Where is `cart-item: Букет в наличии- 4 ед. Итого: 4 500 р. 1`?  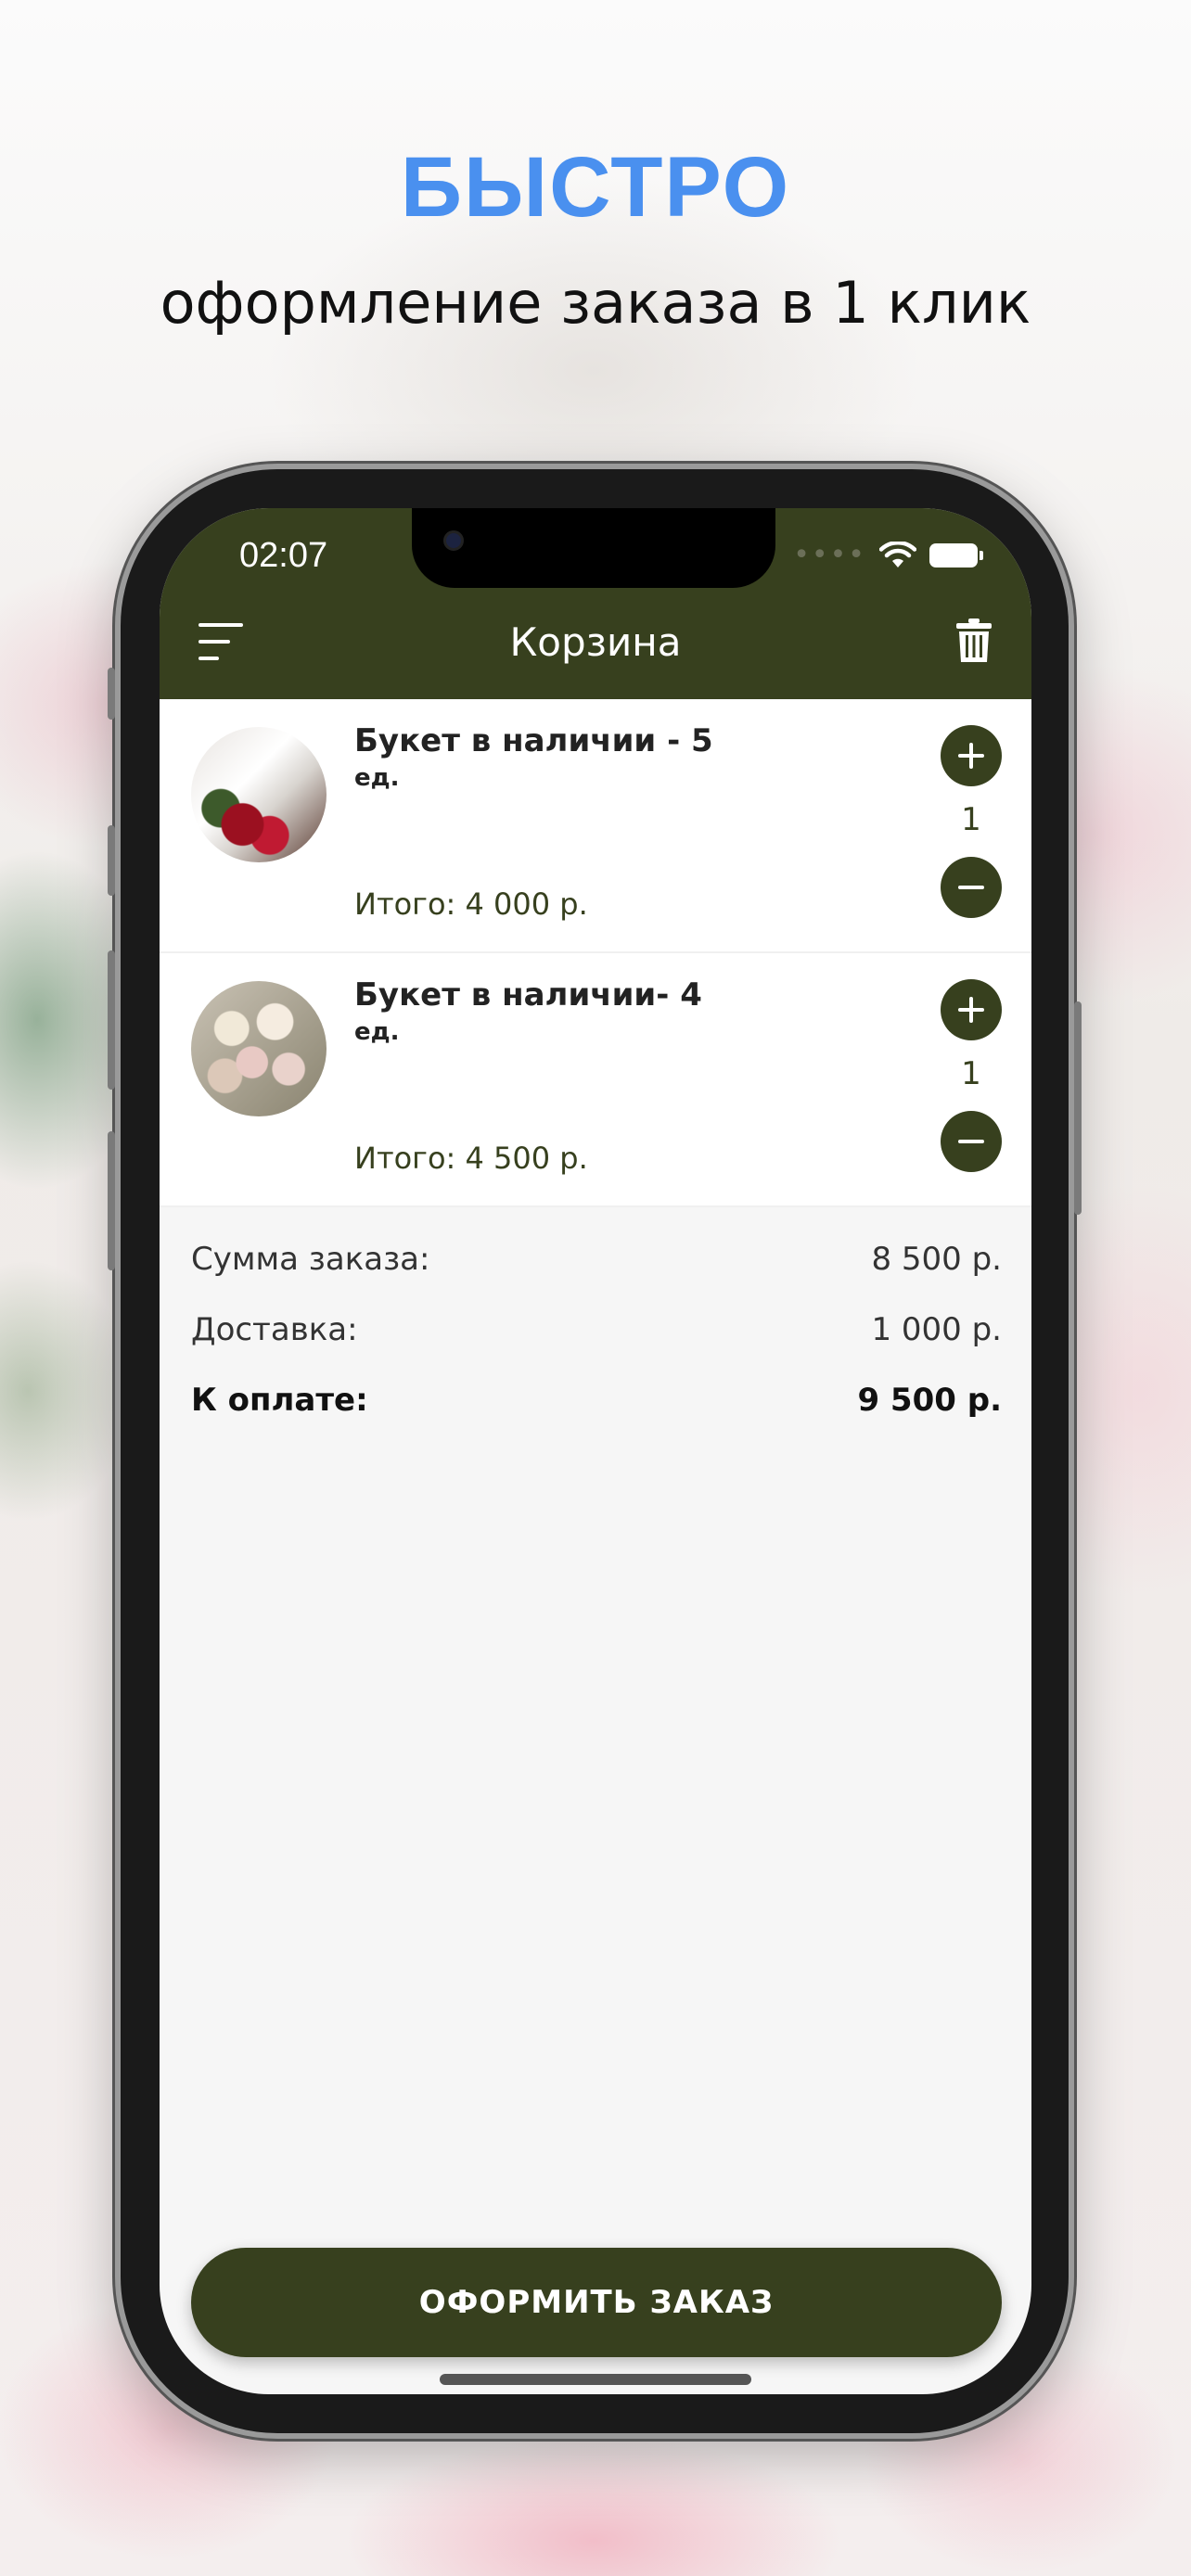 cart-item: Букет в наличии- 4 ед. Итого: 4 500 р. 1 is located at coordinates (595, 1080).